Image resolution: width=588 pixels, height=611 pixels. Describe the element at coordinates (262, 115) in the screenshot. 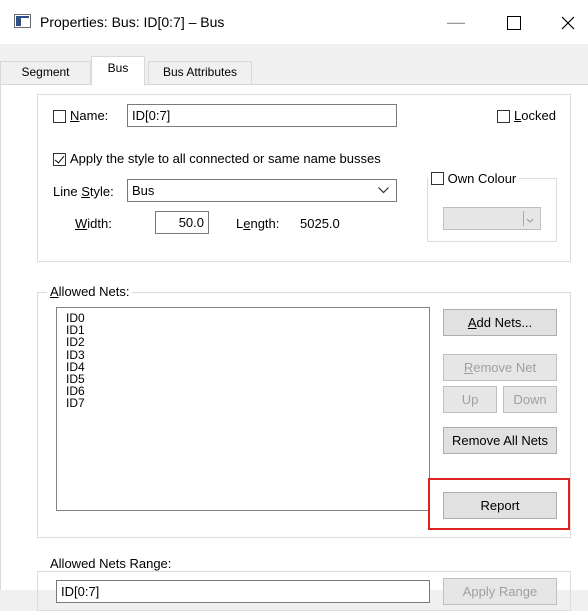

I see `name-field: ID[0:7]` at that location.